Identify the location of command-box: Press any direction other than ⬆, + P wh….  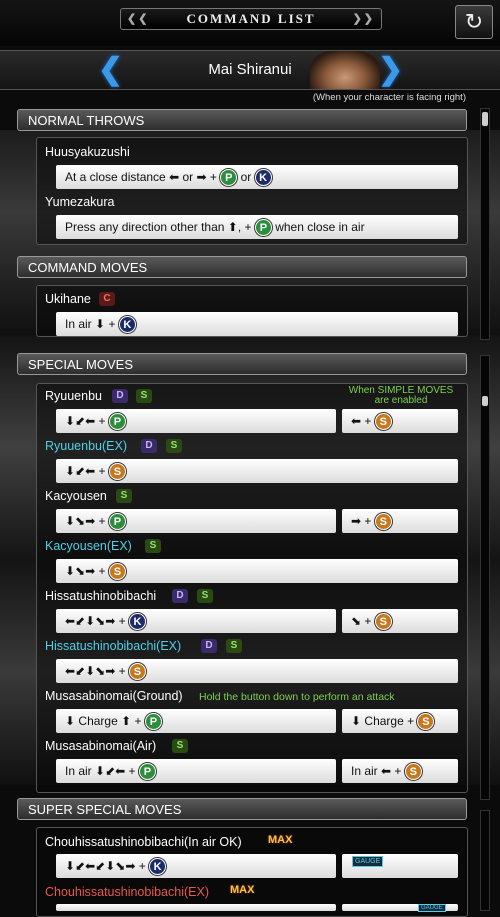
(257, 227).